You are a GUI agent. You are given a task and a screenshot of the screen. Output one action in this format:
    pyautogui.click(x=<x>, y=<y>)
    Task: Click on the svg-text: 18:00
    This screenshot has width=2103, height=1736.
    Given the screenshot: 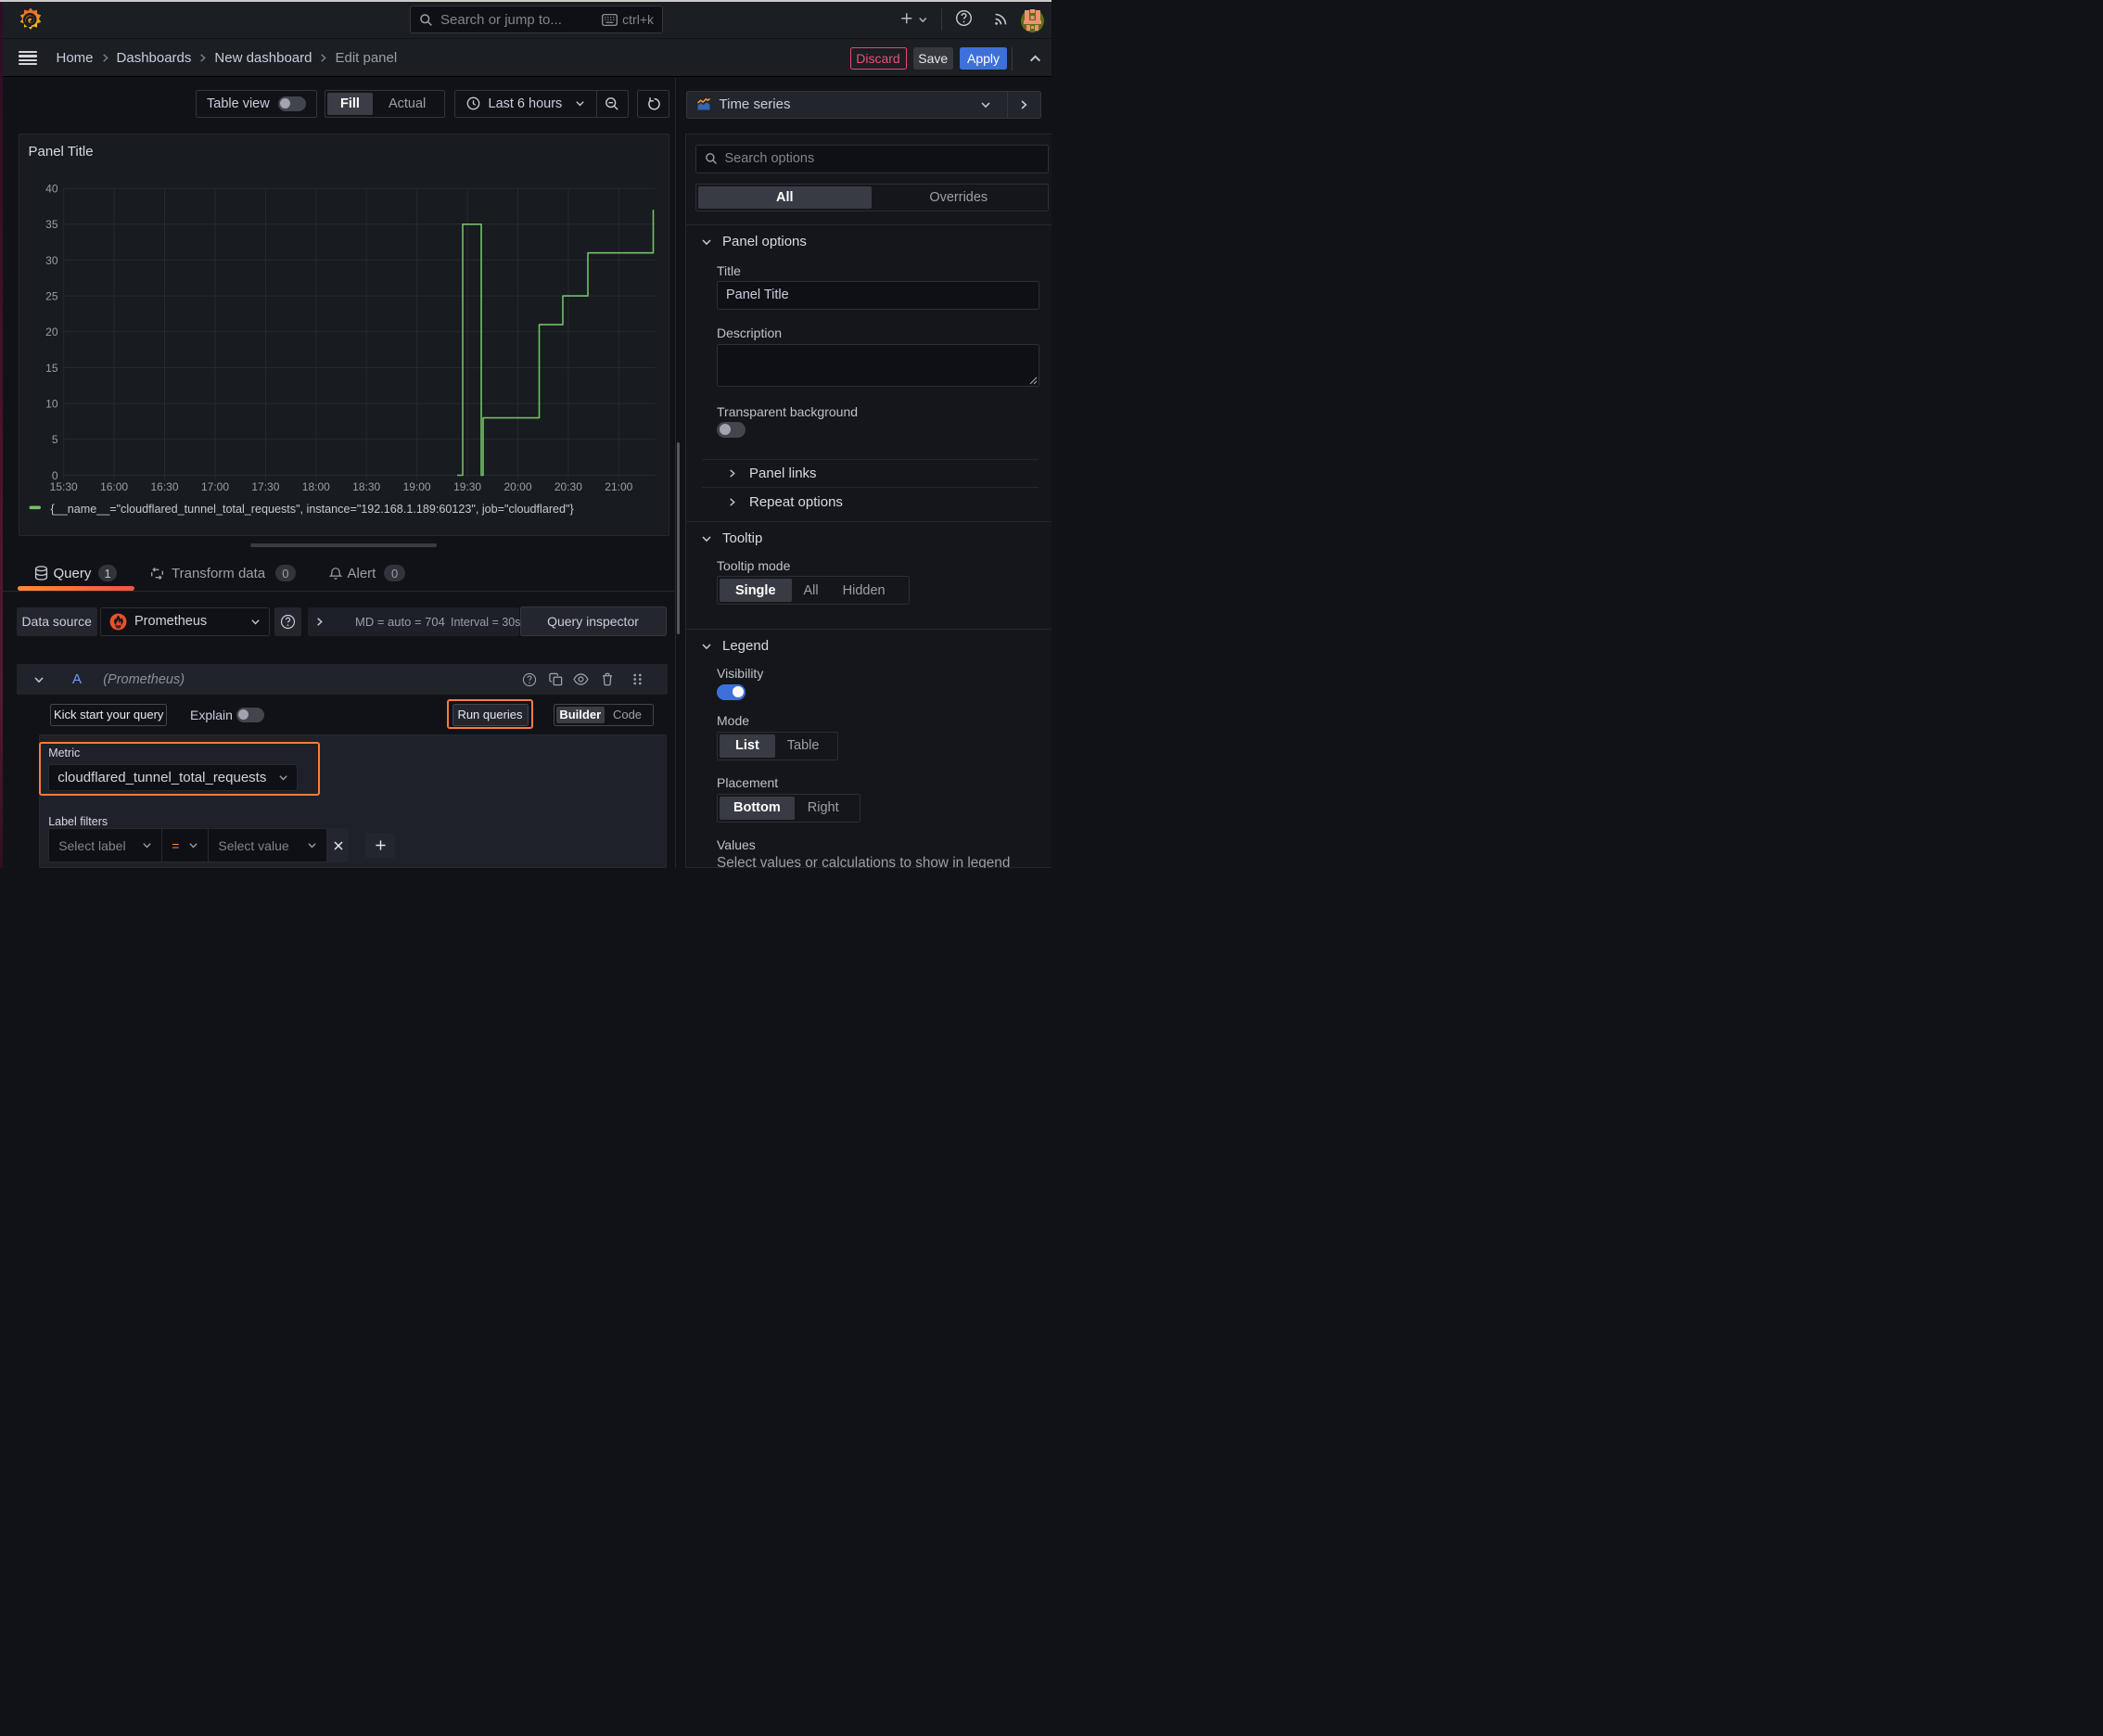 What is the action you would take?
    pyautogui.click(x=315, y=487)
    